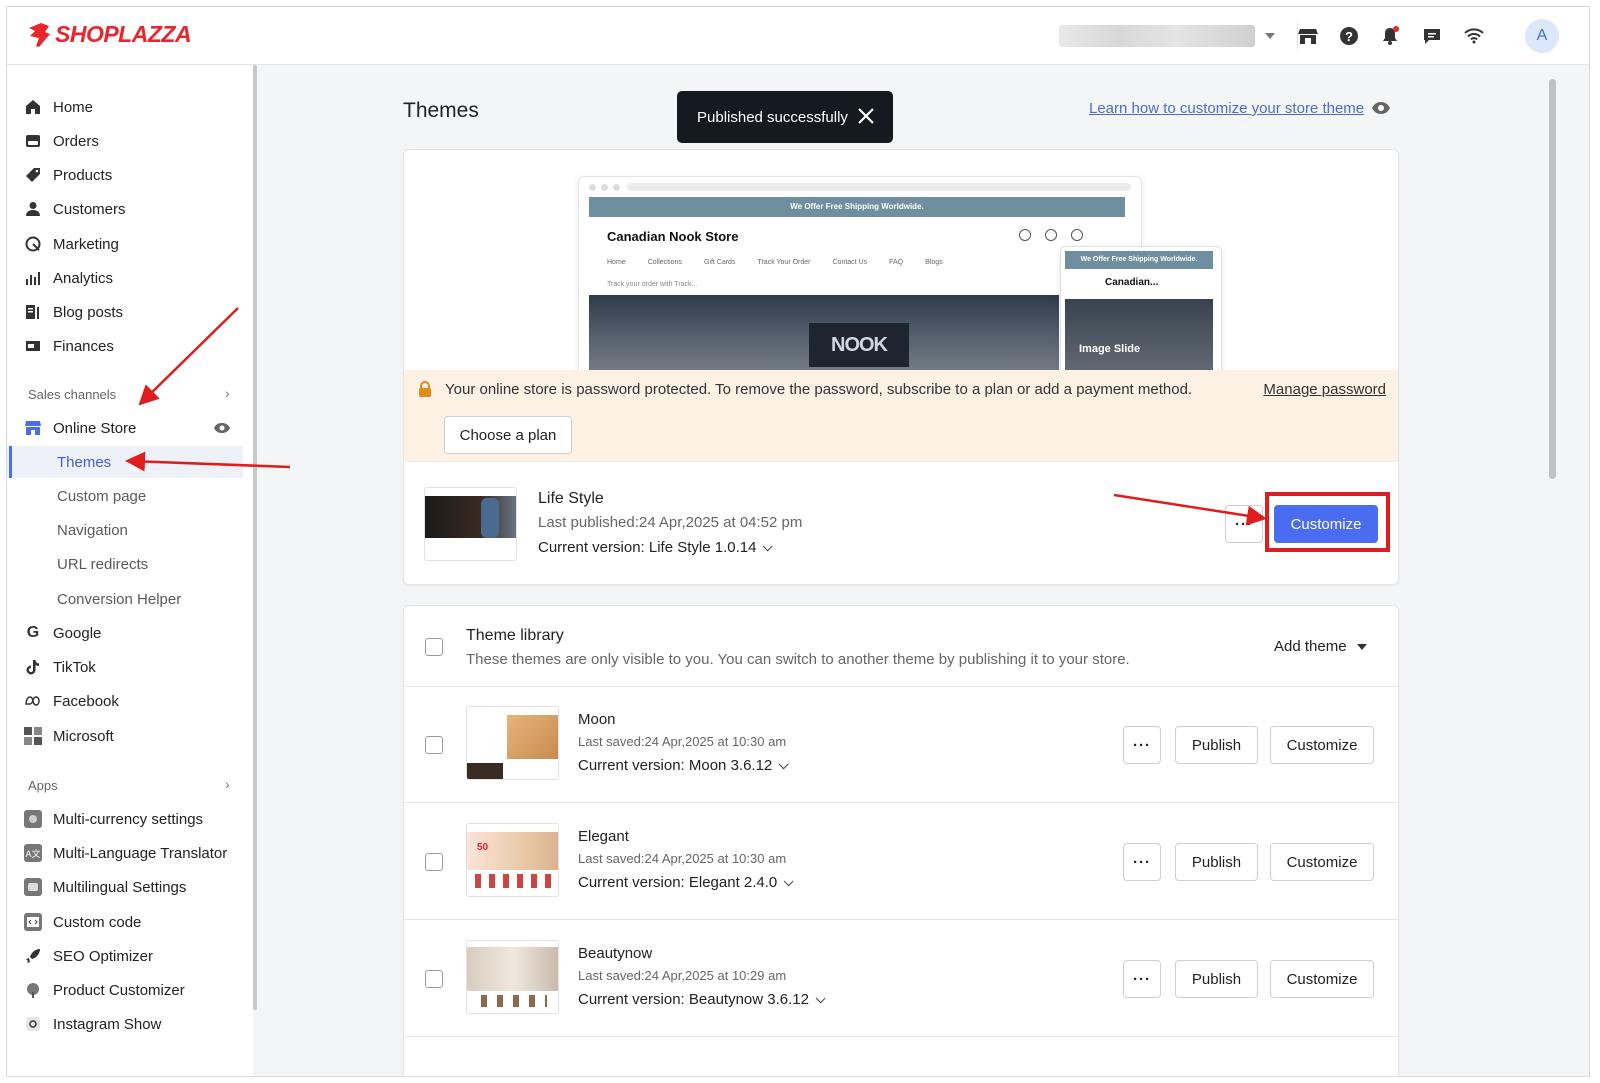 The width and height of the screenshot is (1600, 1083). What do you see at coordinates (508, 435) in the screenshot?
I see `choose-plan-button: Choose a plan` at bounding box center [508, 435].